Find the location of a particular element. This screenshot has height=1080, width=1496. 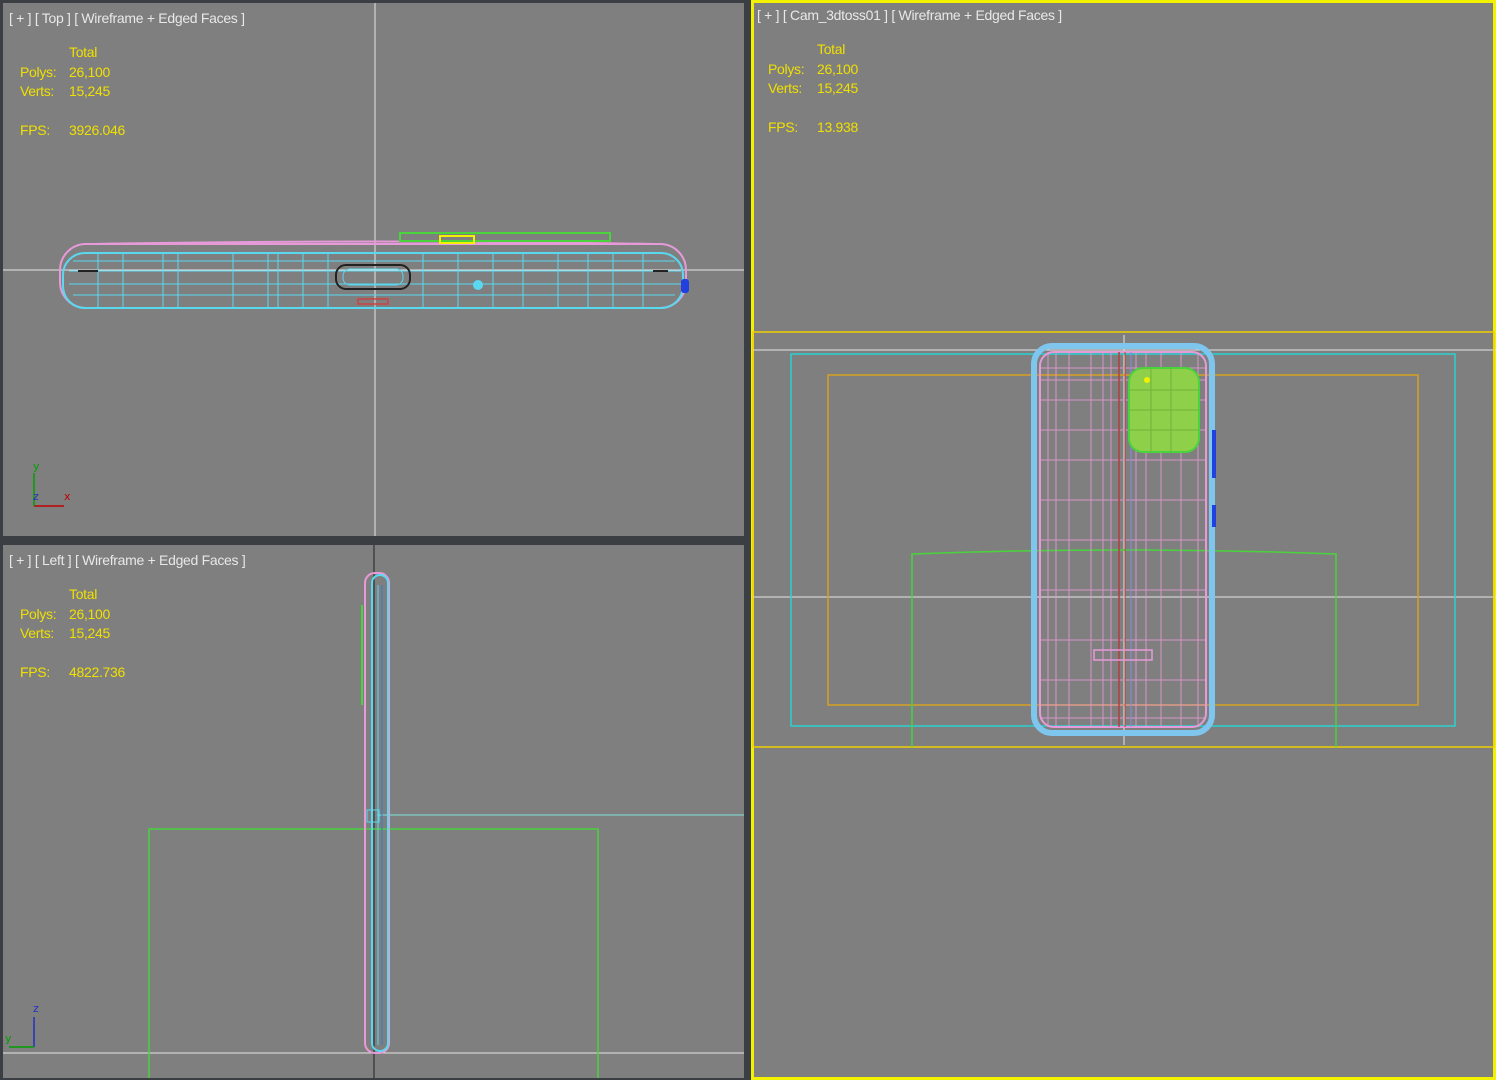

phone-mesh-back is located at coordinates (1123, 539).